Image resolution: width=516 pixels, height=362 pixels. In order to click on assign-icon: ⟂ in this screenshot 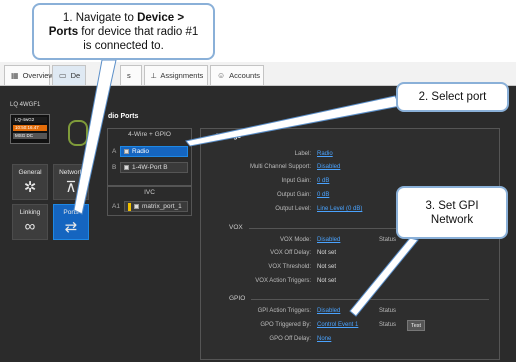, I will do `click(154, 75)`.